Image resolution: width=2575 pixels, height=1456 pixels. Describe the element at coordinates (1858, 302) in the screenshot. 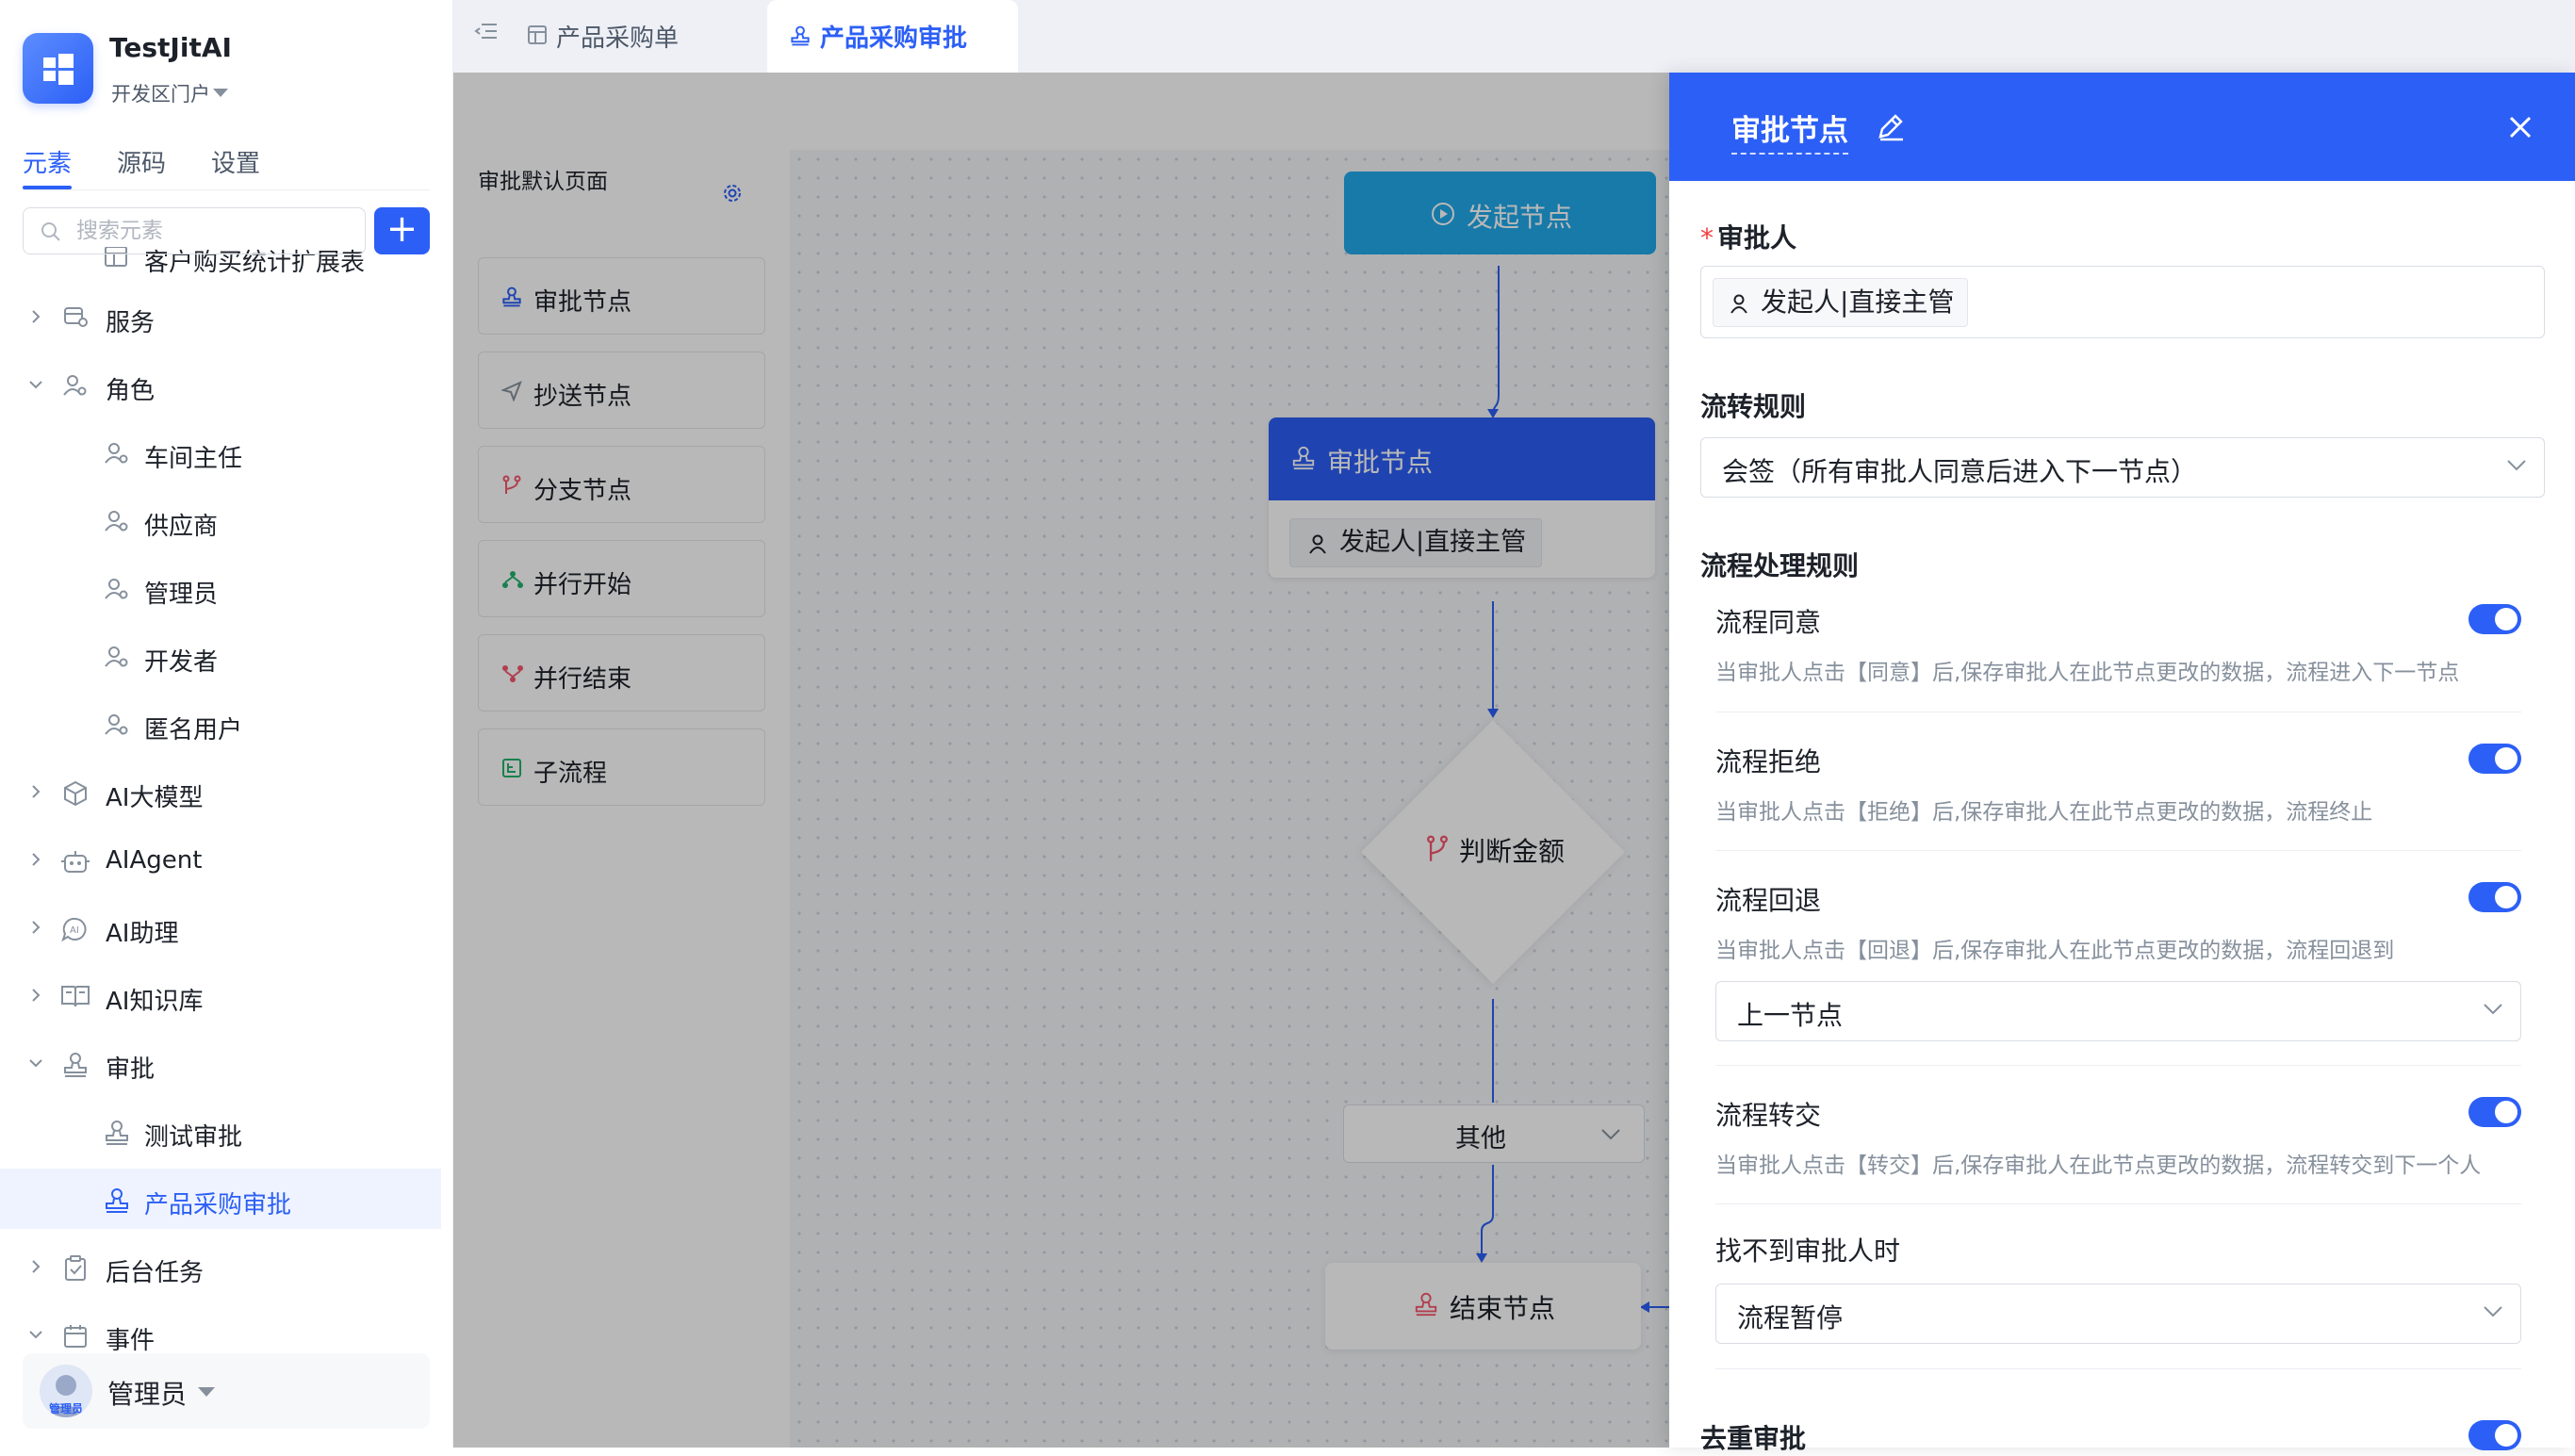

I see `approver-value: 发起人|直接主管` at that location.